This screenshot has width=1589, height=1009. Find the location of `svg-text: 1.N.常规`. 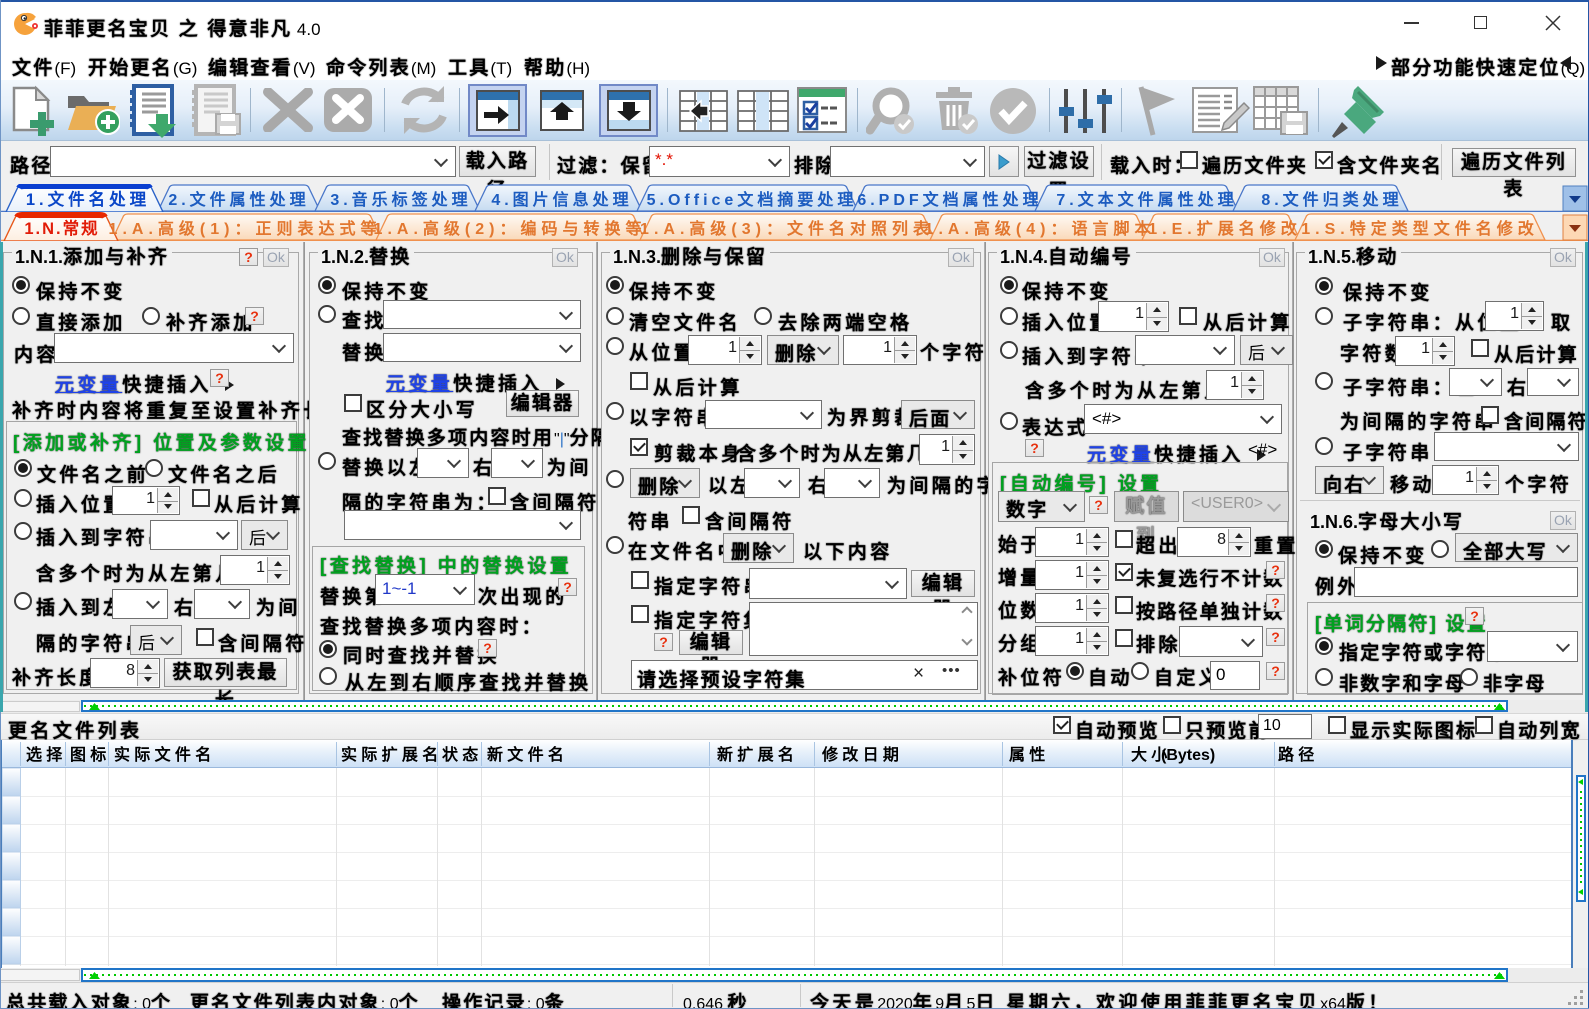

svg-text: 1.N.常规 is located at coordinates (61, 228).